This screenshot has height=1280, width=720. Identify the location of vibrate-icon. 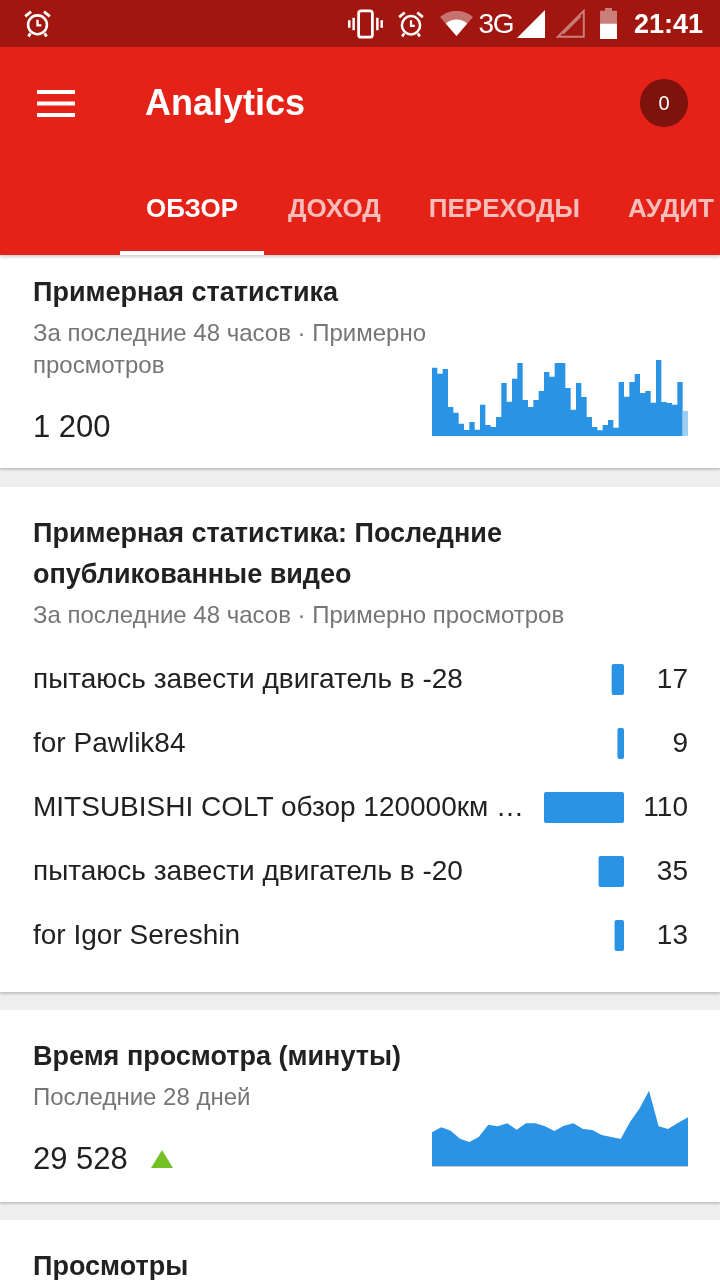
(365, 23).